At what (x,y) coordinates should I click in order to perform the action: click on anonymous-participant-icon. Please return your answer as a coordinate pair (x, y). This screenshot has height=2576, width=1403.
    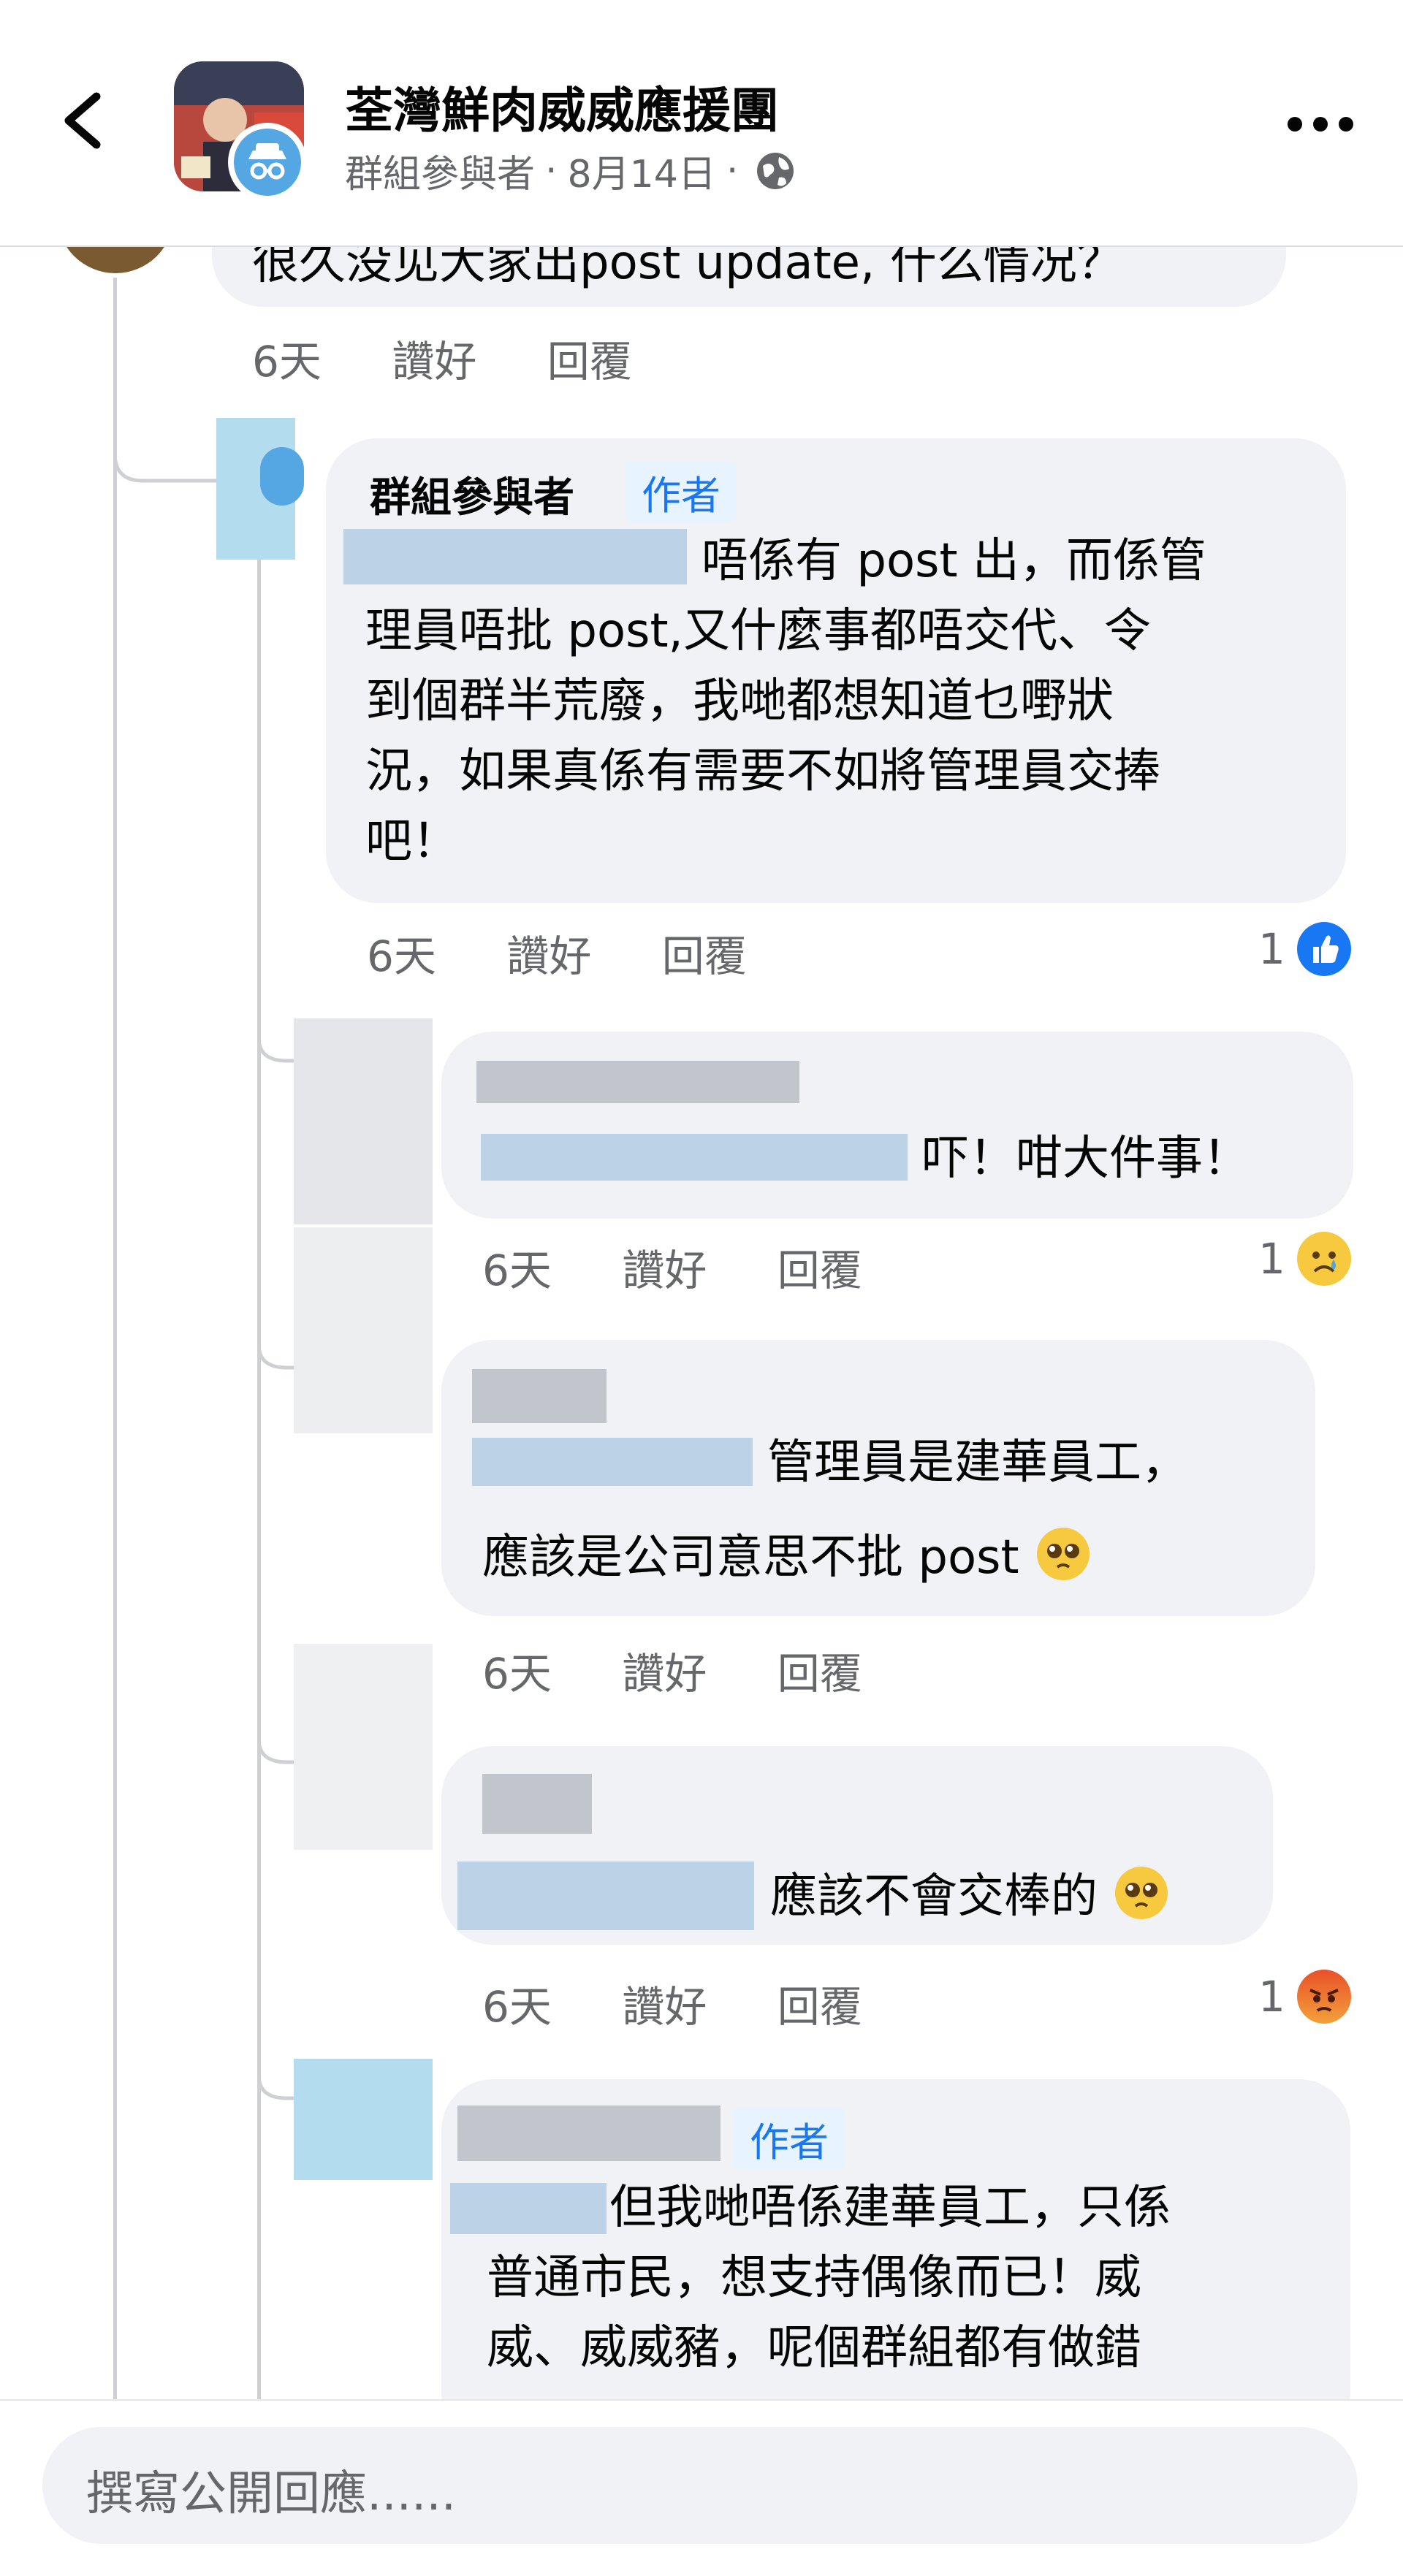
    Looking at the image, I should click on (267, 162).